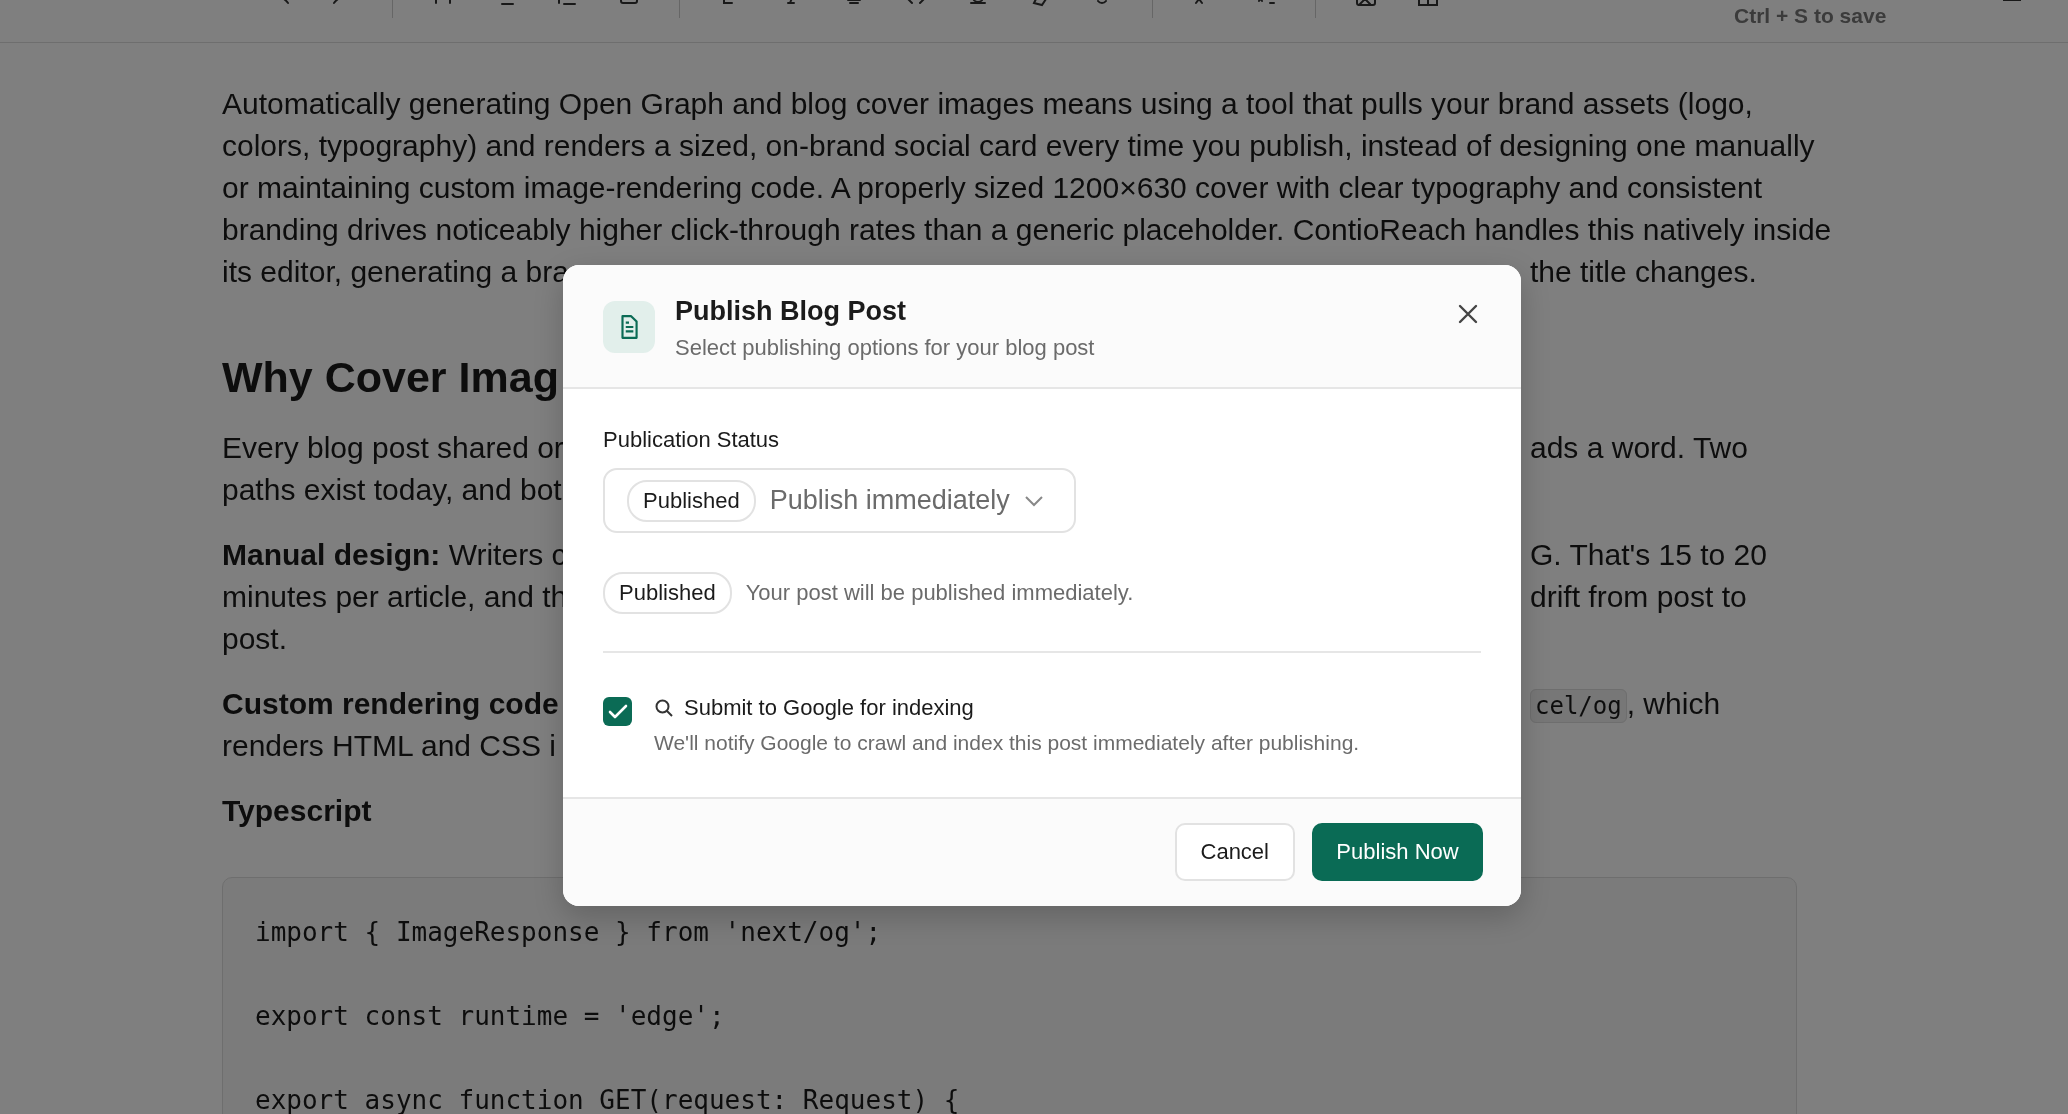 The image size is (2068, 1114). Describe the element at coordinates (829, 708) in the screenshot. I see `checkbox-label: Submit to Google for indexing` at that location.